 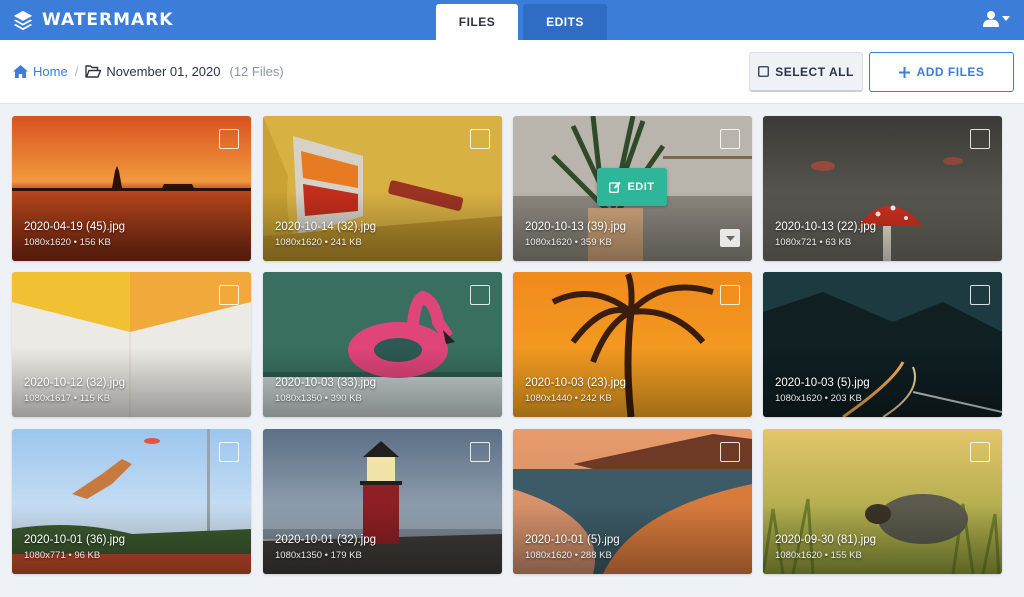 I want to click on top-bar: WATERMARK FILES EDITS, so click(x=512, y=20).